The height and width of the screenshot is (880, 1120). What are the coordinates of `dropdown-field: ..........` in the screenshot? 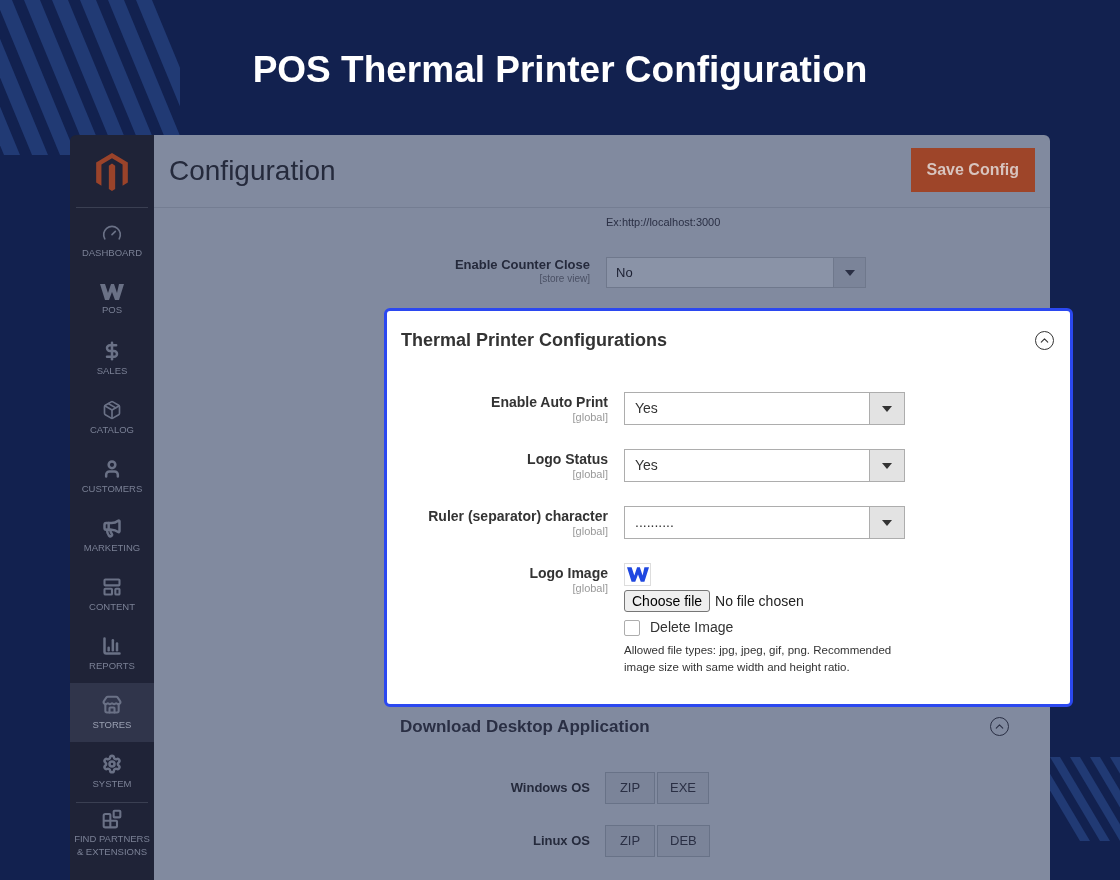 It's located at (764, 522).